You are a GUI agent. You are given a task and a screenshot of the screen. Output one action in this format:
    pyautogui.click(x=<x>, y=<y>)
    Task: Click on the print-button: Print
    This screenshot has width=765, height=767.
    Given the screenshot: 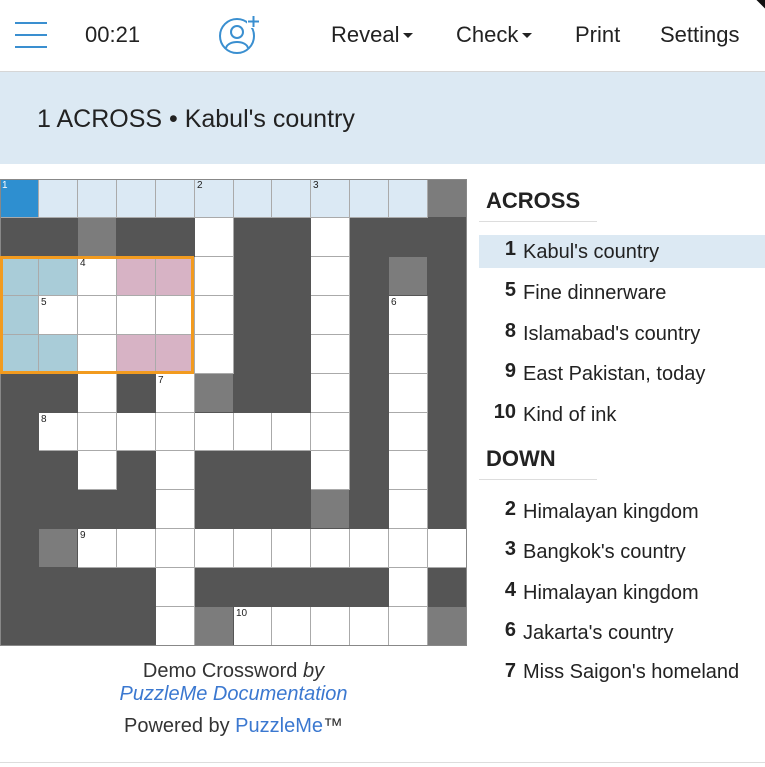 What is the action you would take?
    pyautogui.click(x=597, y=35)
    